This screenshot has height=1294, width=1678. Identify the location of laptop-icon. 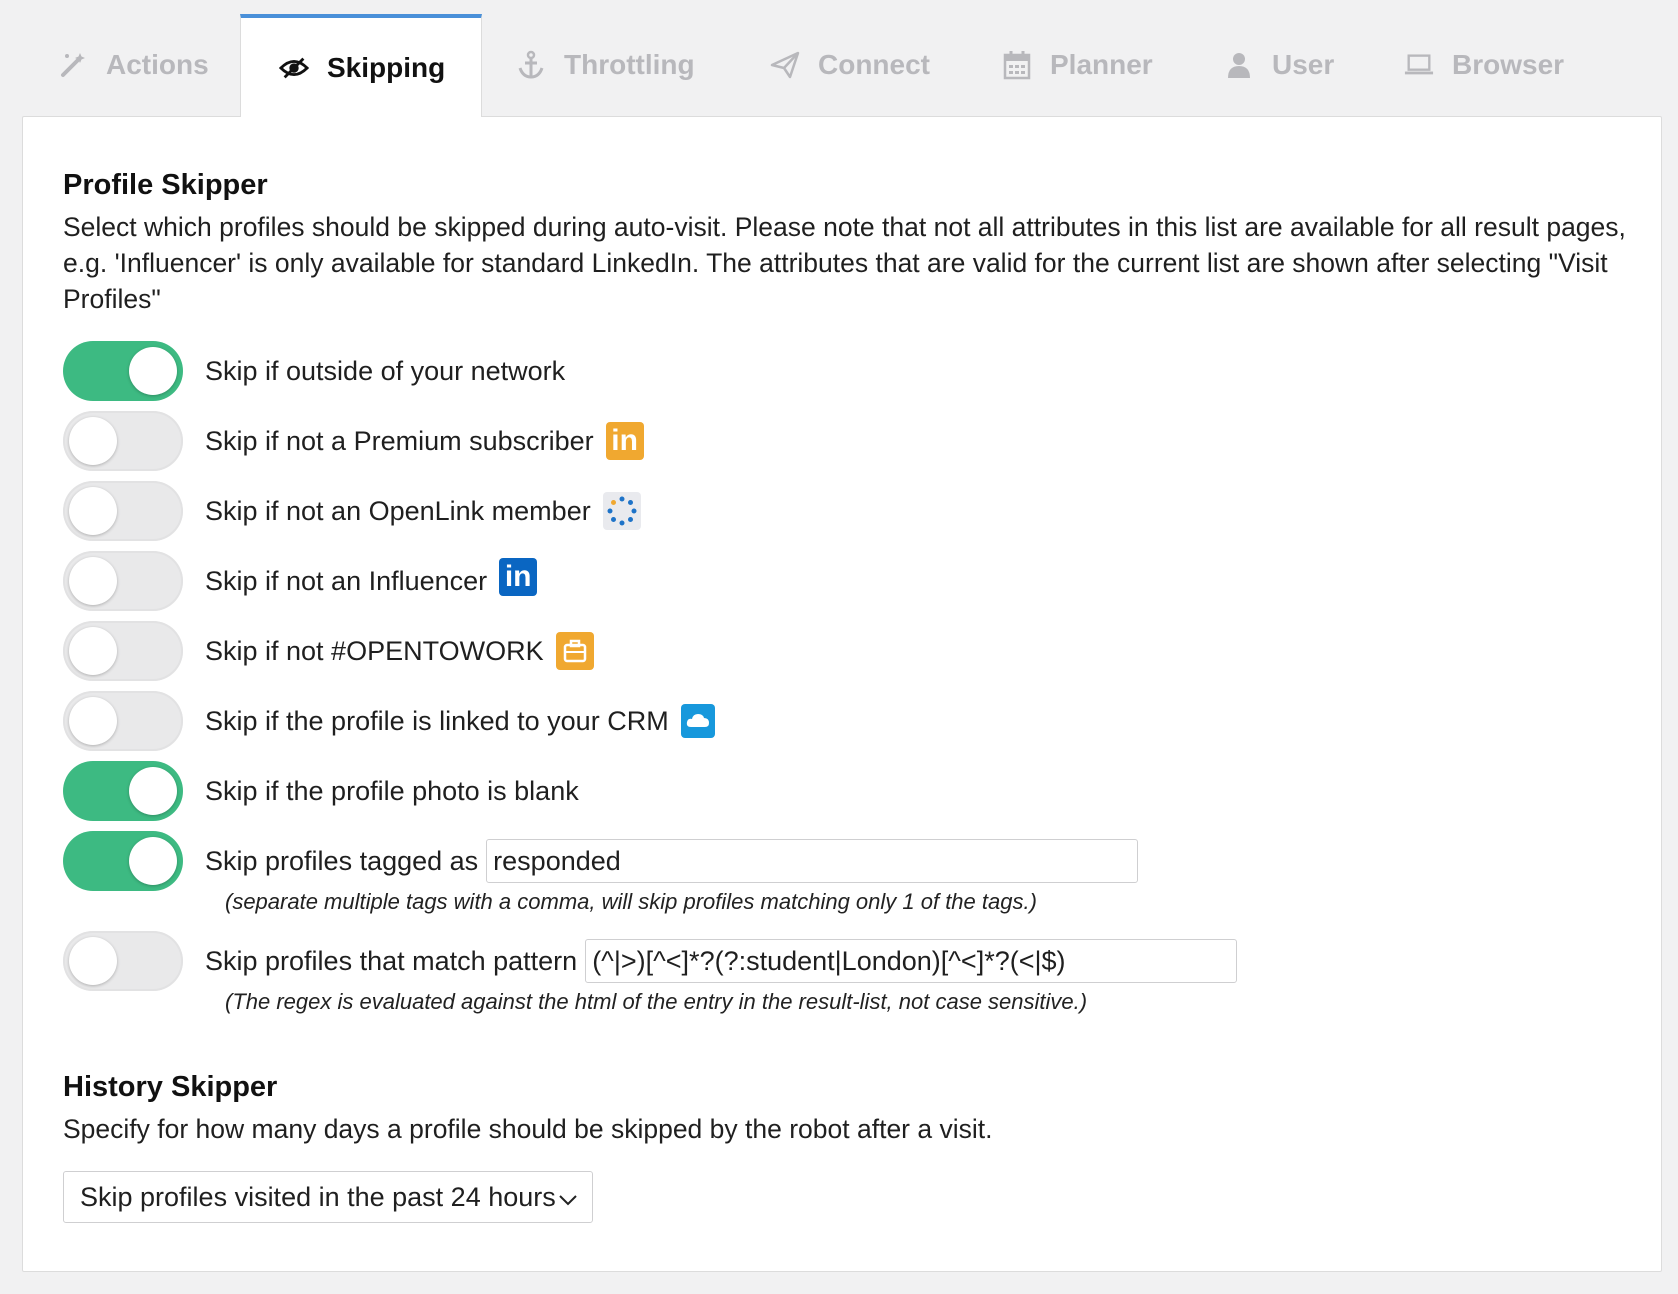
(1419, 65).